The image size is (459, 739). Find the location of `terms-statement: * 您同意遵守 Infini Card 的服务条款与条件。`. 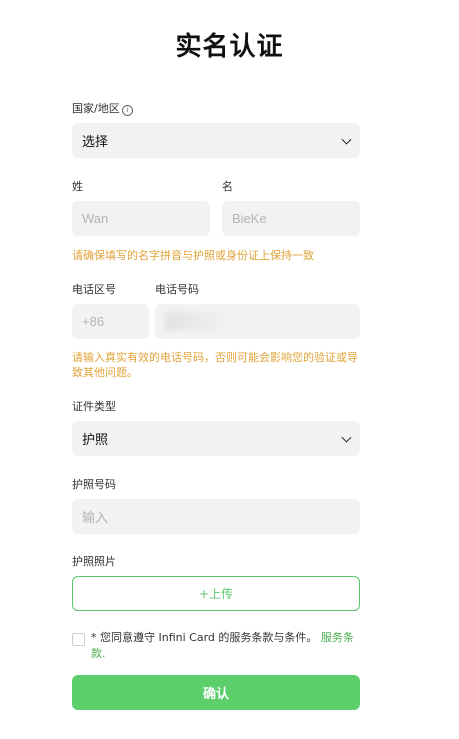

terms-statement: * 您同意遵守 Infini Card 的服务条款与条件。 is located at coordinates (204, 637).